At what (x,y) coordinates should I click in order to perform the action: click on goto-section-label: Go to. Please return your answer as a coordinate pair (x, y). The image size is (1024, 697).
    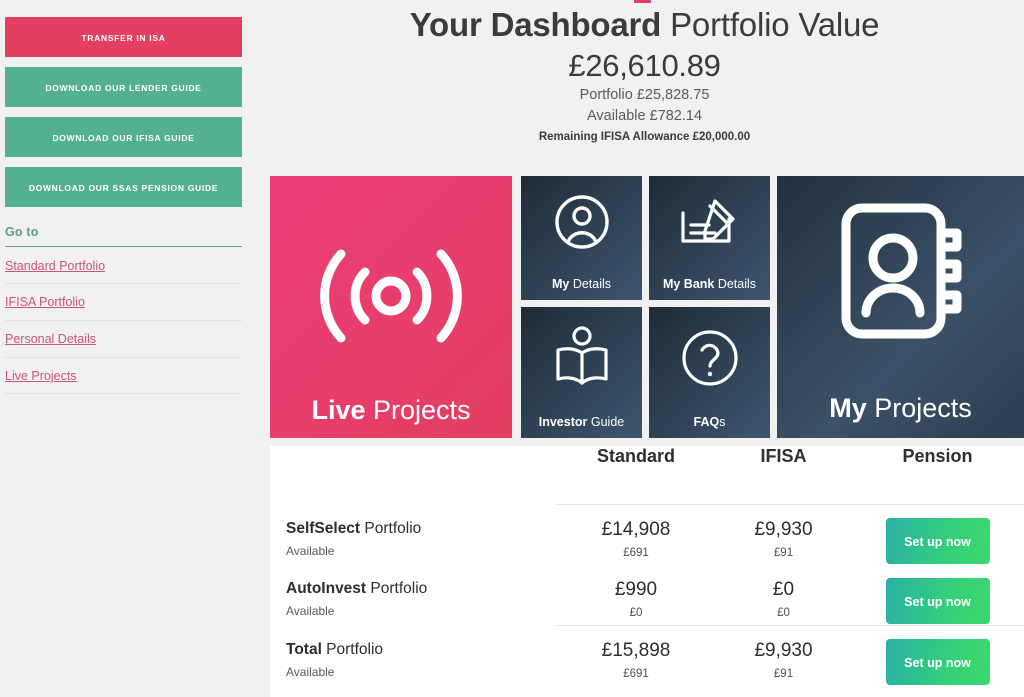
    Looking at the image, I should click on (22, 232).